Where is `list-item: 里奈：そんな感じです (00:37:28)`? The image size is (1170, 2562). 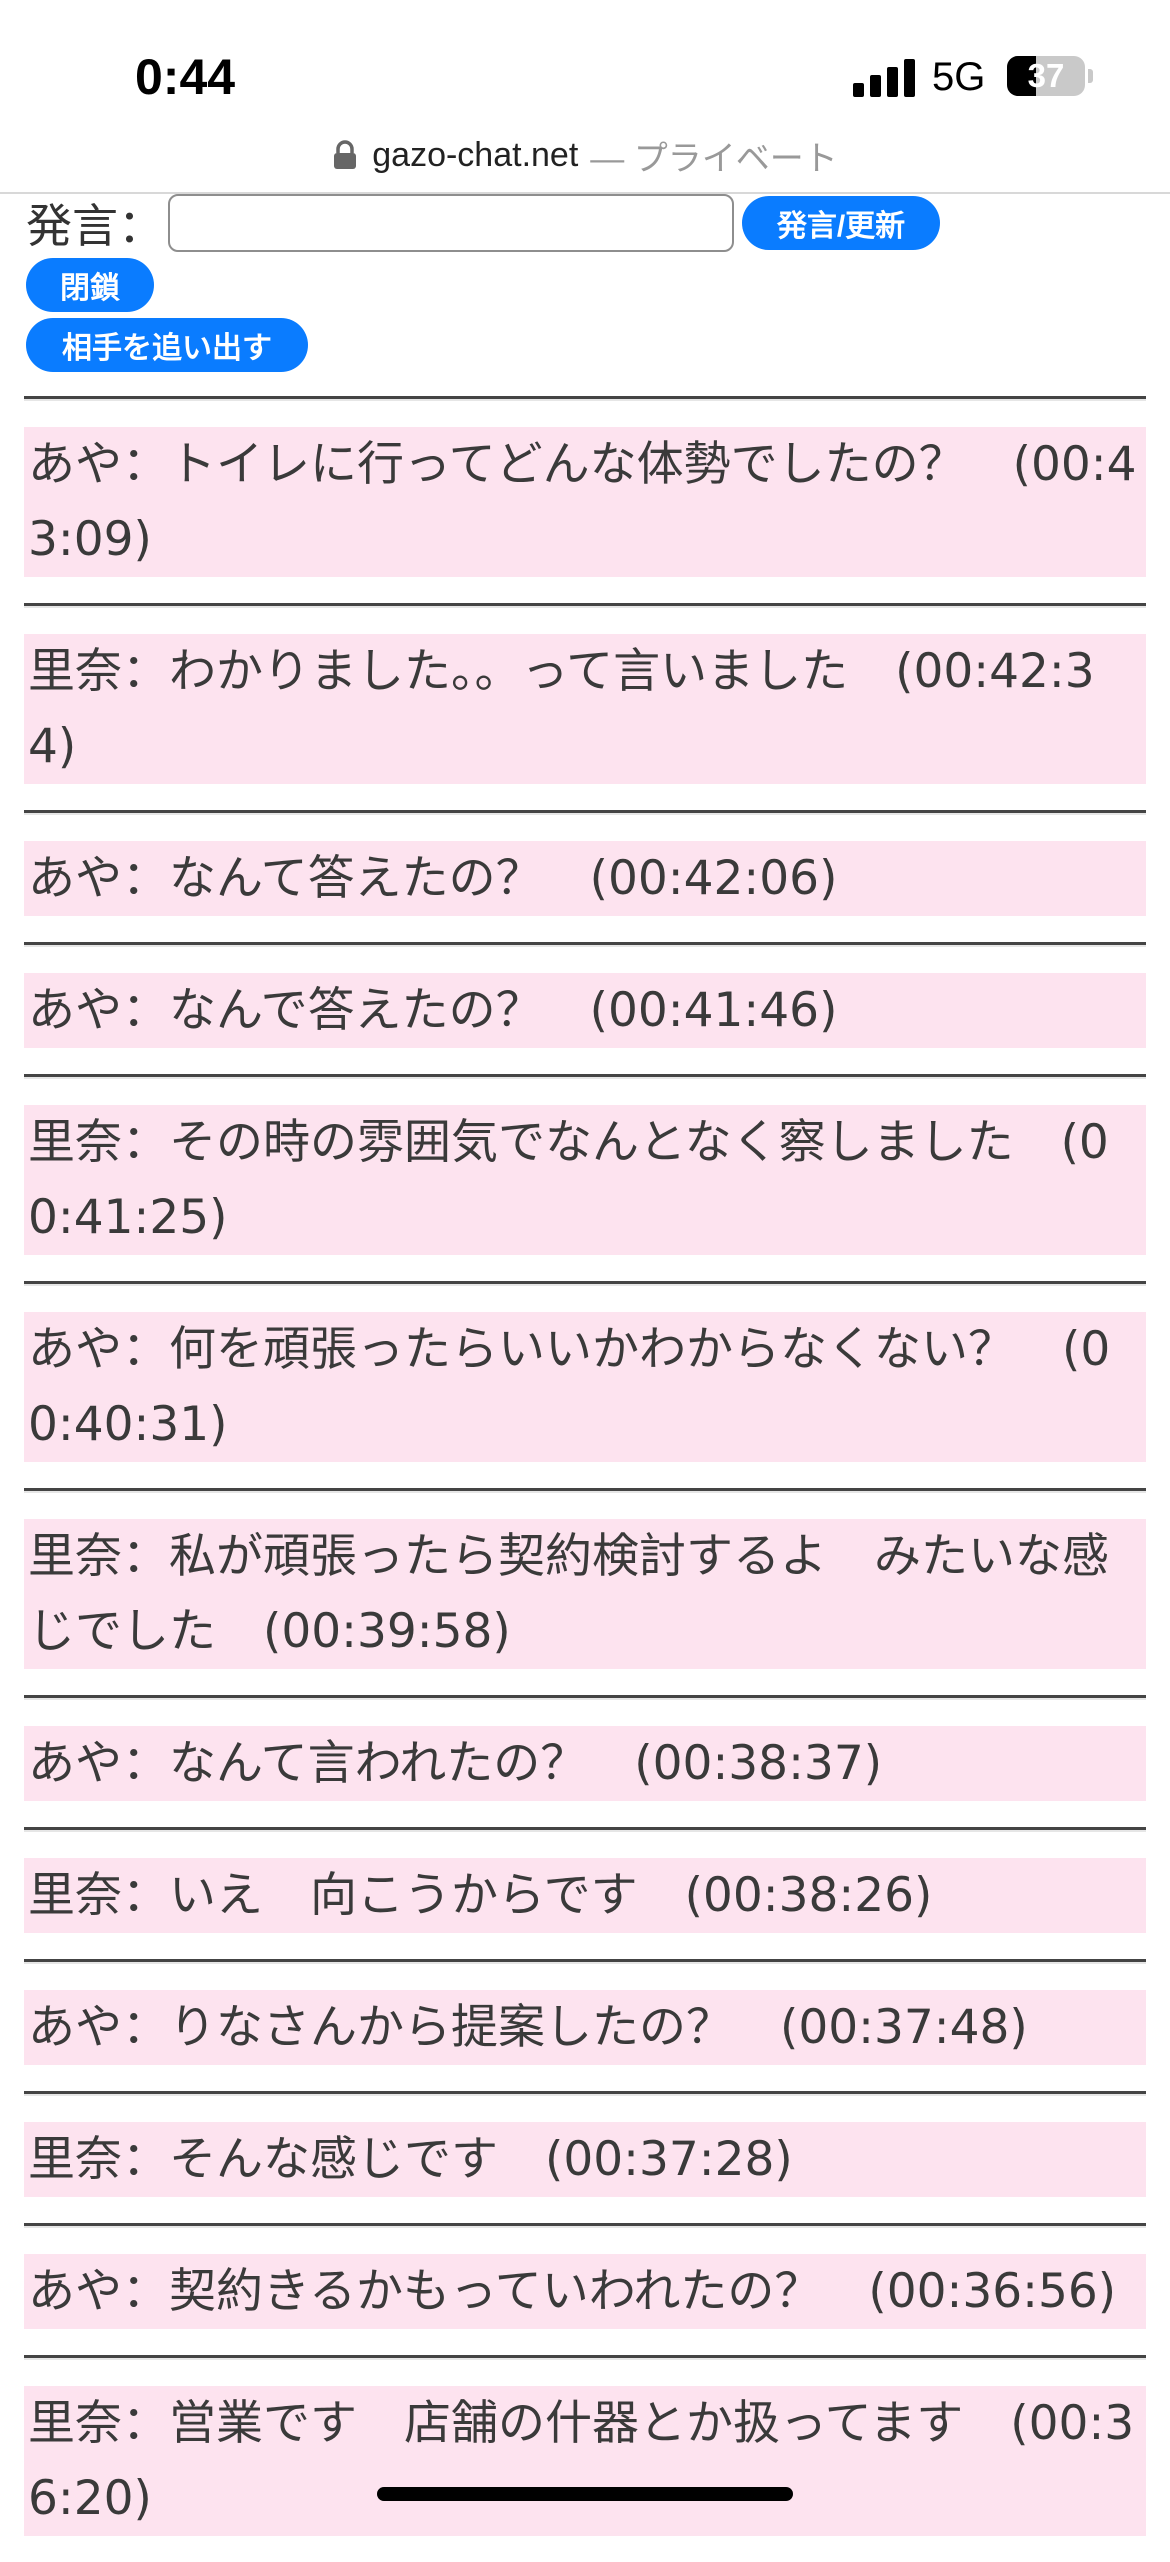 list-item: 里奈：そんな感じです (00:37:28) is located at coordinates (585, 2144).